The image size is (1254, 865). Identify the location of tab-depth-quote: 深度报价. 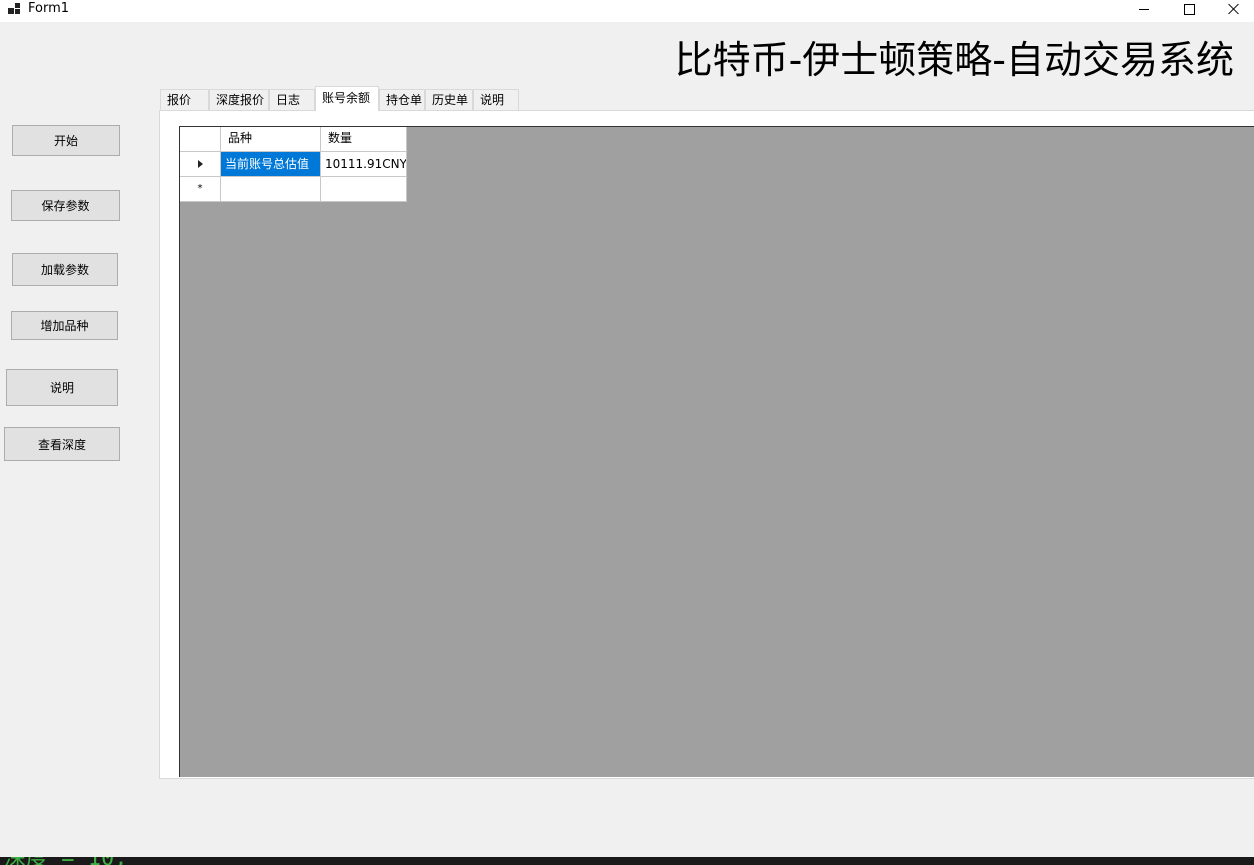
(239, 99).